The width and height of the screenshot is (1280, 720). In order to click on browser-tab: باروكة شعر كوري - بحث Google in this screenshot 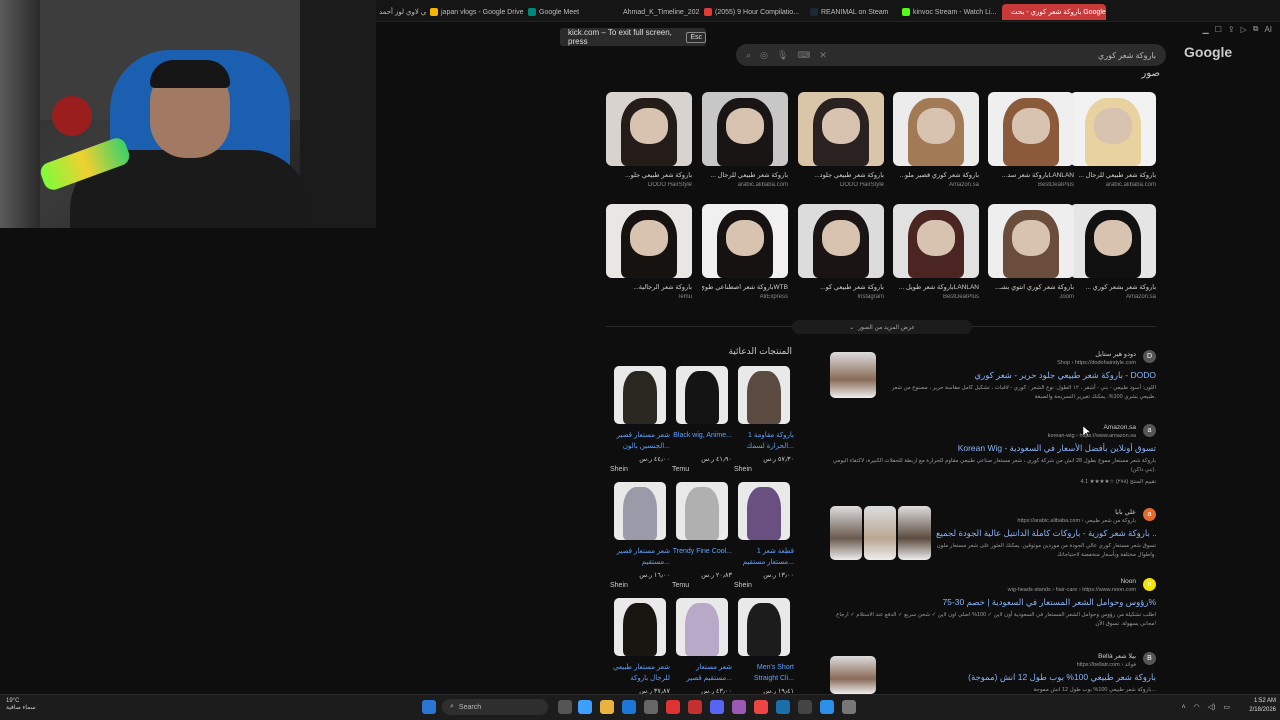, I will do `click(1054, 12)`.